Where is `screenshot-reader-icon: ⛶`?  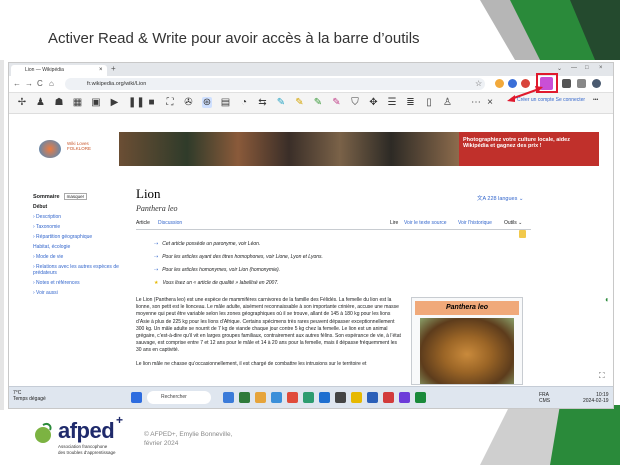 screenshot-reader-icon: ⛶ is located at coordinates (170, 102).